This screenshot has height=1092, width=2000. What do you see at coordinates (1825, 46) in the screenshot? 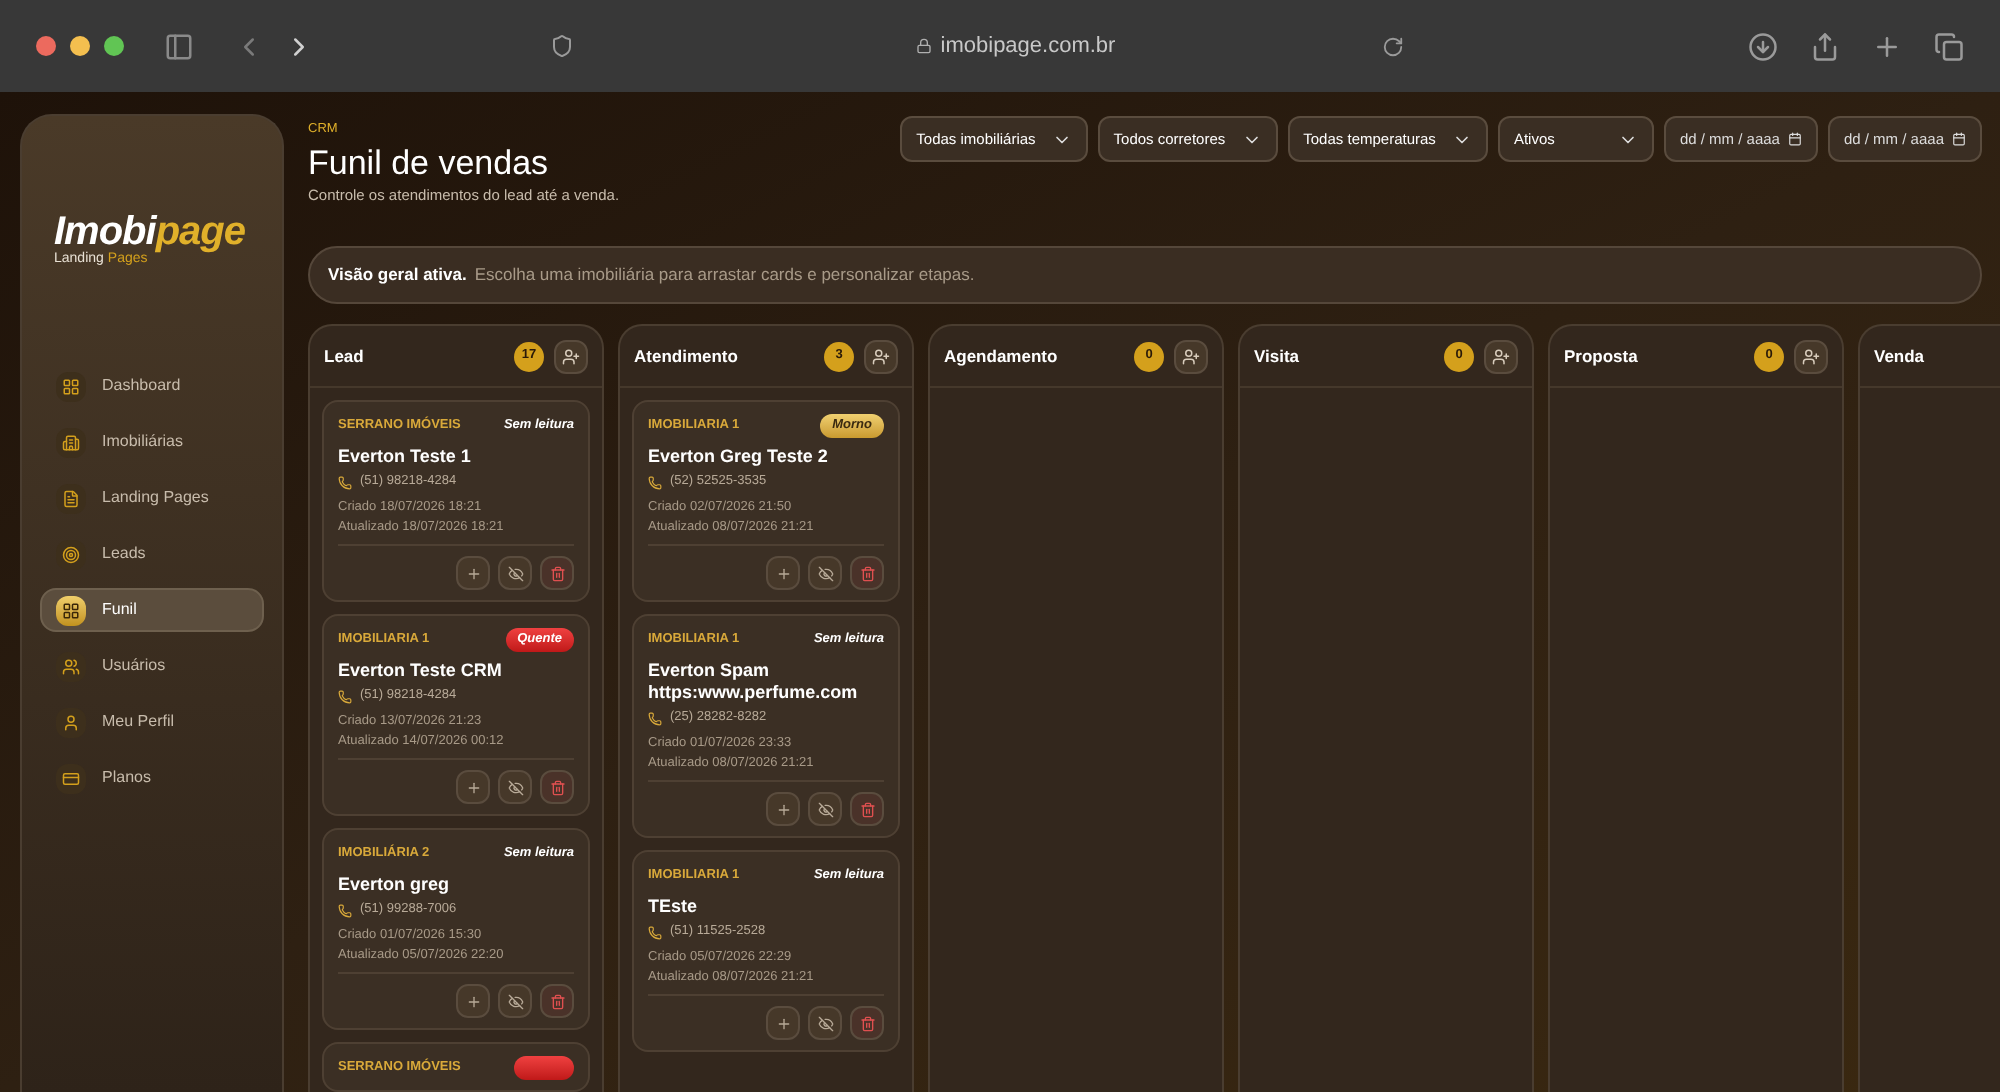
I see `share-icon` at bounding box center [1825, 46].